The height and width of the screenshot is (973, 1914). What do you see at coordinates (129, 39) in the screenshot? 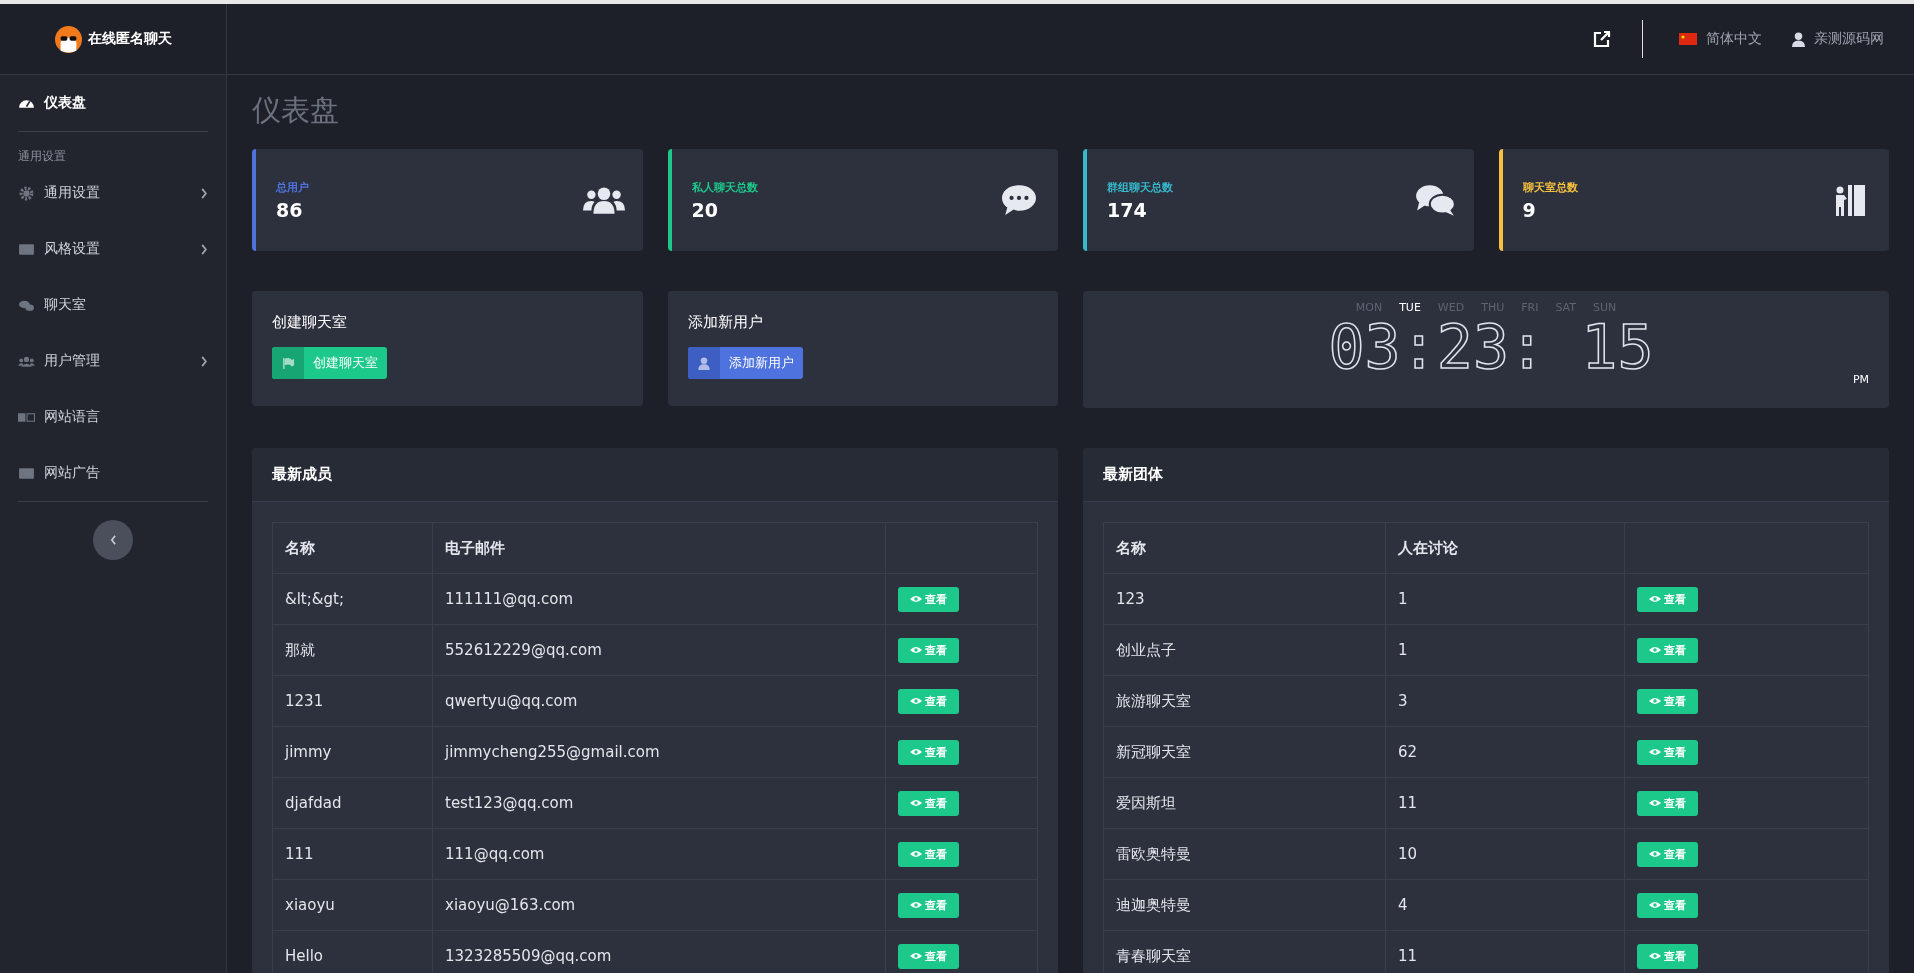
I see `brand-title: 在线匿名聊天` at bounding box center [129, 39].